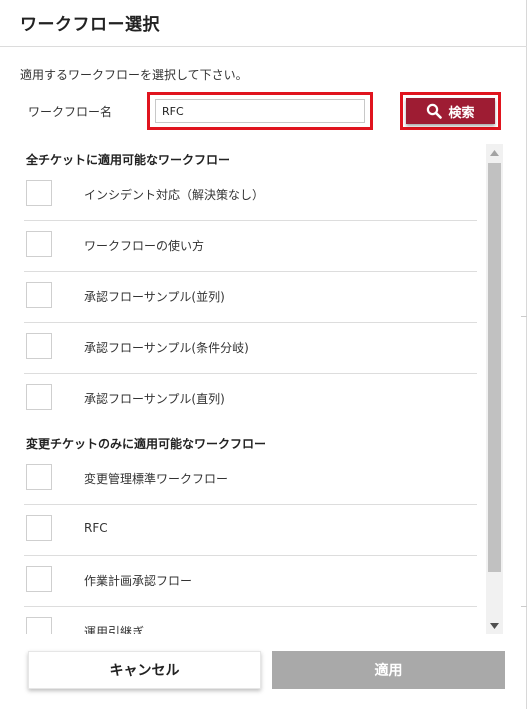 Image resolution: width=527 pixels, height=709 pixels. What do you see at coordinates (250, 581) in the screenshot?
I see `workflow-row: 作業計画承認フロー` at bounding box center [250, 581].